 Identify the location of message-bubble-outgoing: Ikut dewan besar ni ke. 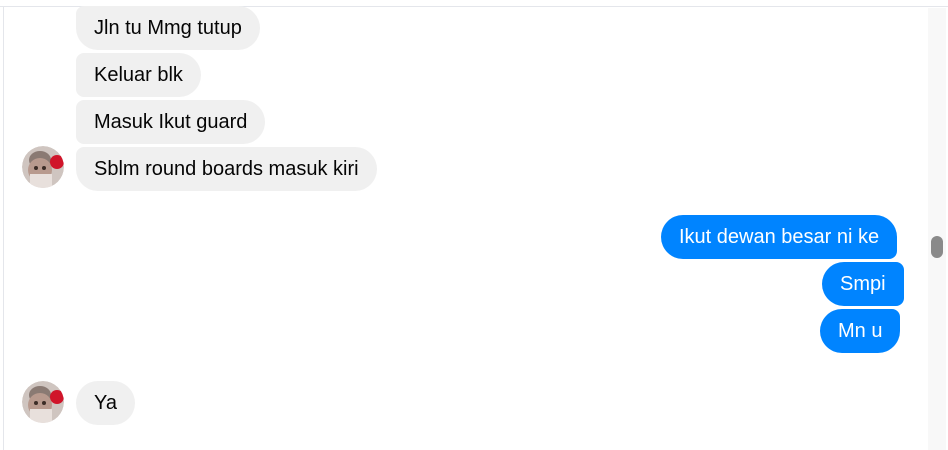
(779, 237).